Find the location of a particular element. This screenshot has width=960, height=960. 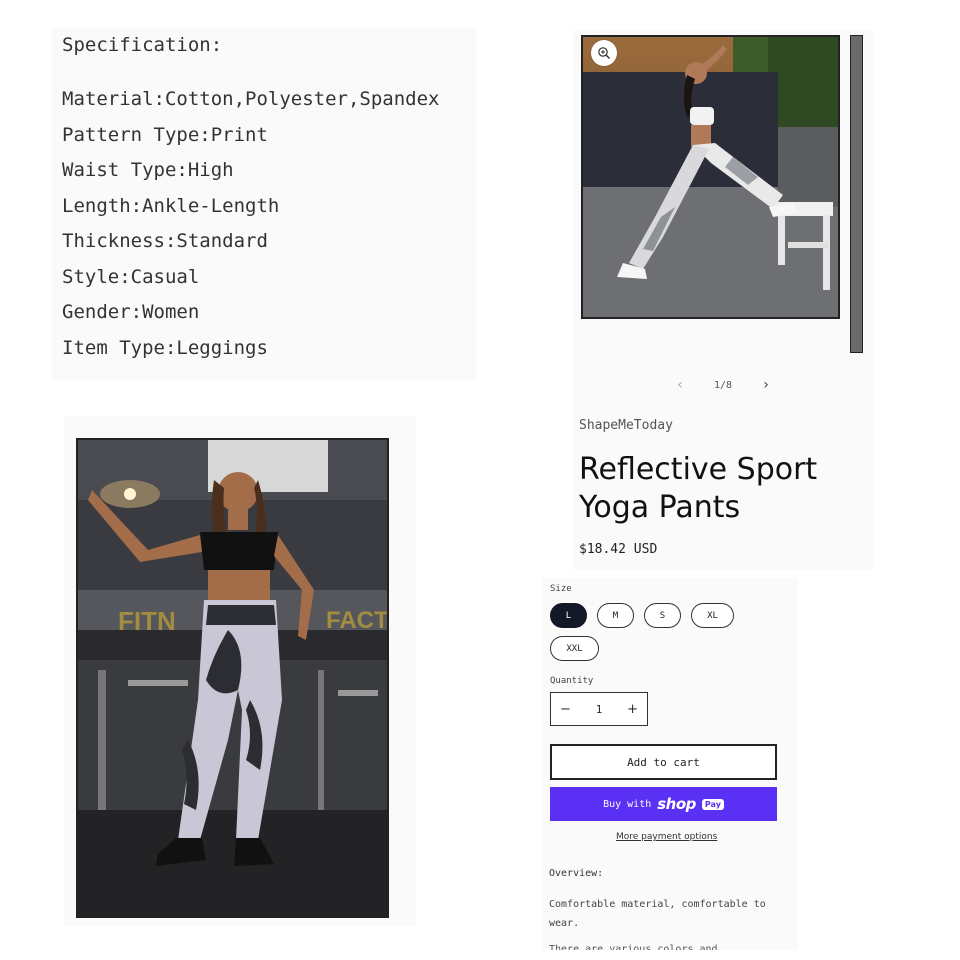

pay-badge: Pay is located at coordinates (712, 804).